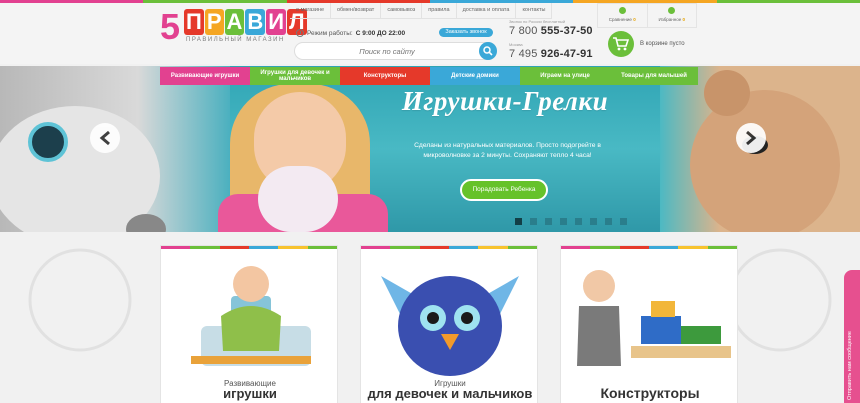  What do you see at coordinates (194, 22) in the screenshot?
I see `logo-letter: П` at bounding box center [194, 22].